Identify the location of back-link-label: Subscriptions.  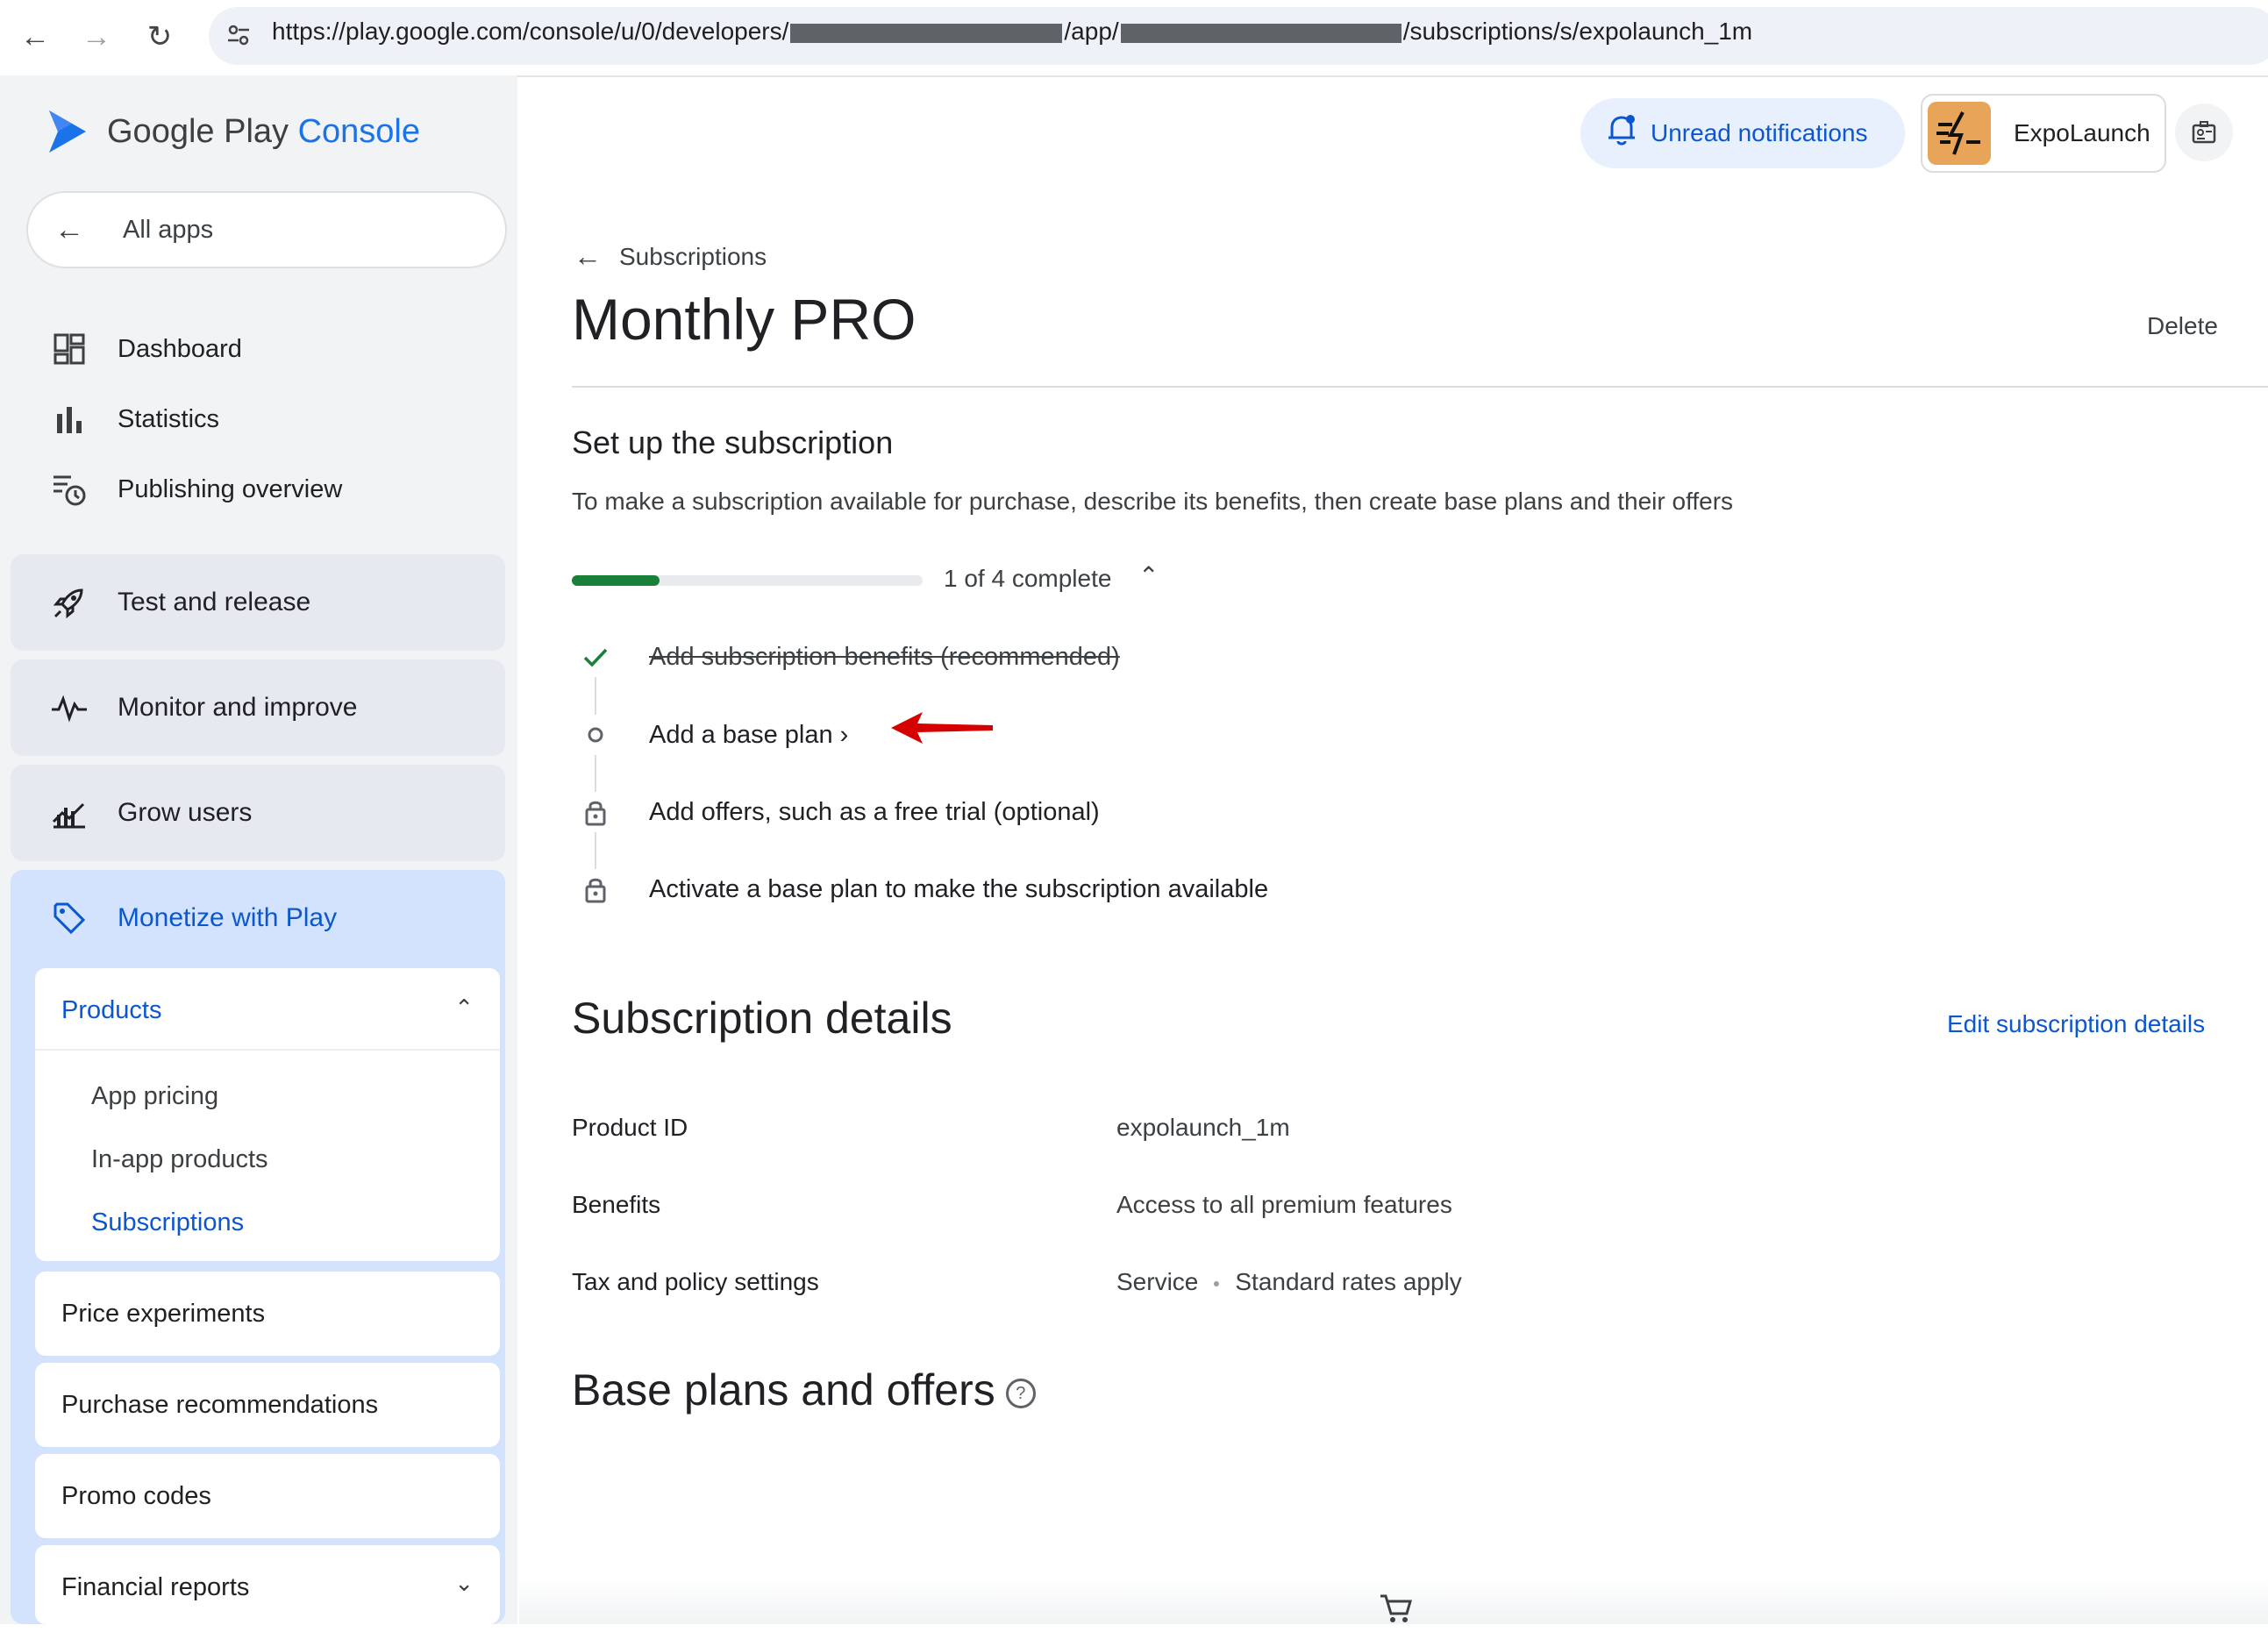
(693, 256).